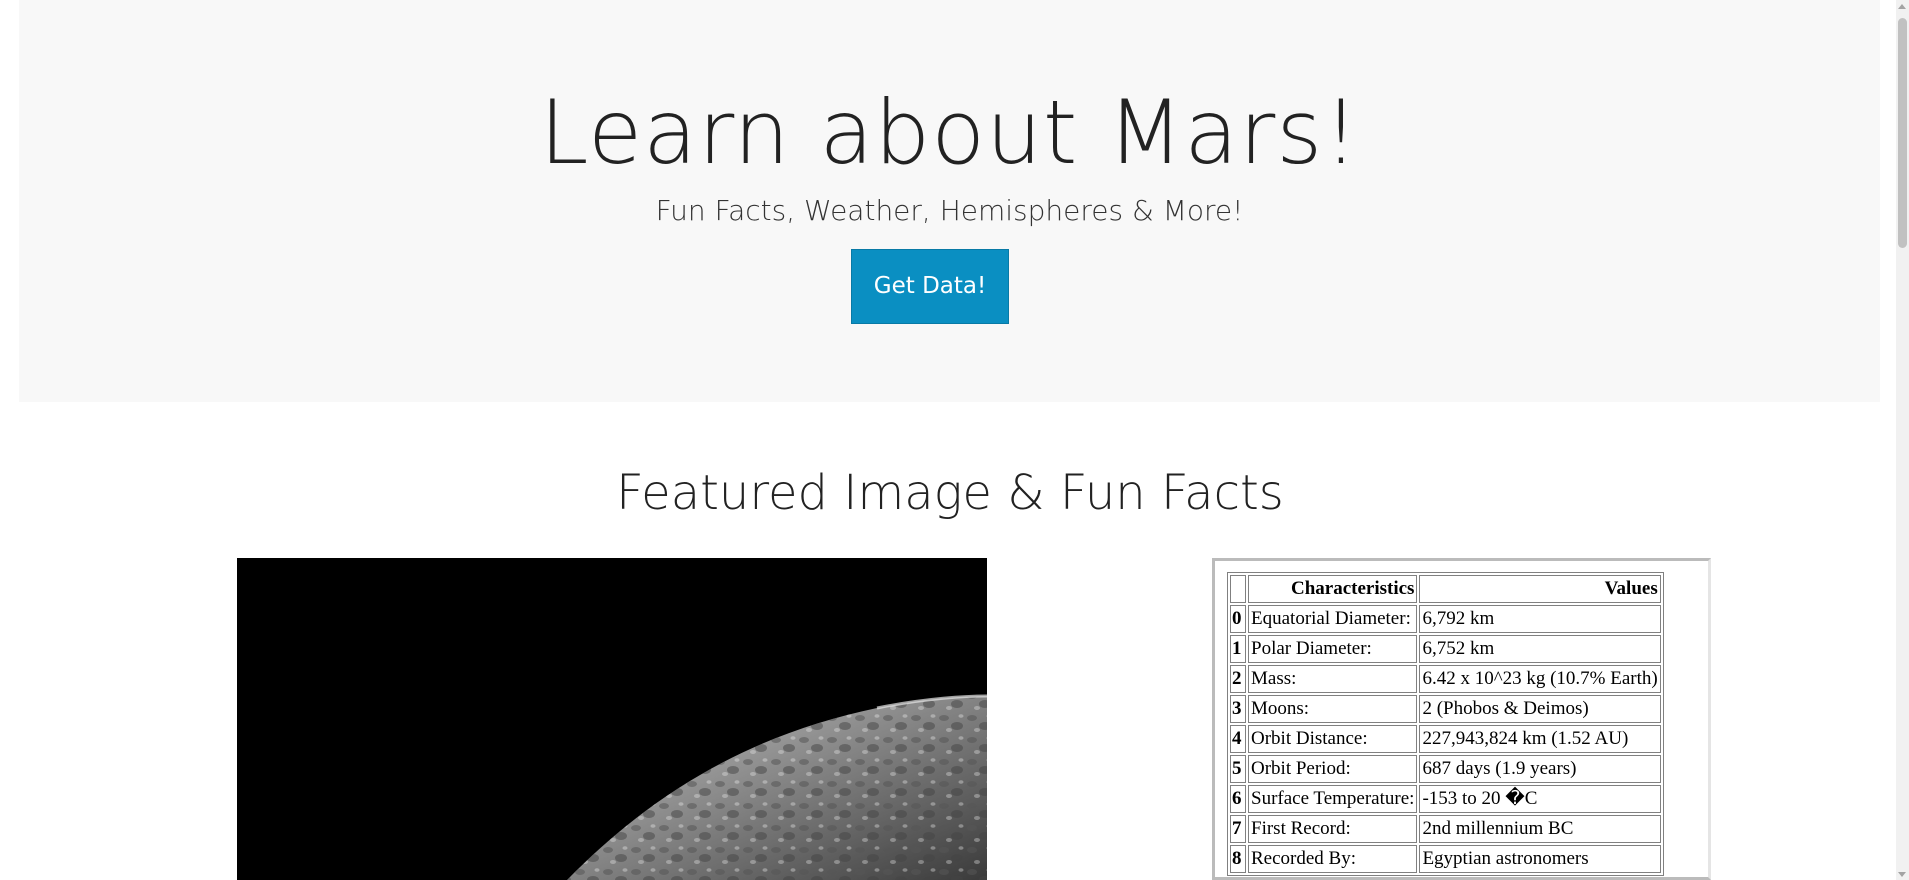  What do you see at coordinates (1333, 619) in the screenshot?
I see `row-characteristic: Equatorial Diameter:` at bounding box center [1333, 619].